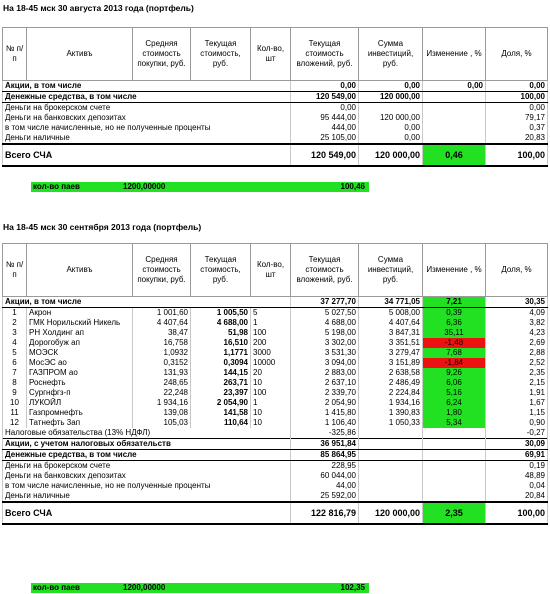 The height and width of the screenshot is (594, 550). Describe the element at coordinates (270, 363) in the screenshot. I see `stock-qty-cell: 10000` at that location.